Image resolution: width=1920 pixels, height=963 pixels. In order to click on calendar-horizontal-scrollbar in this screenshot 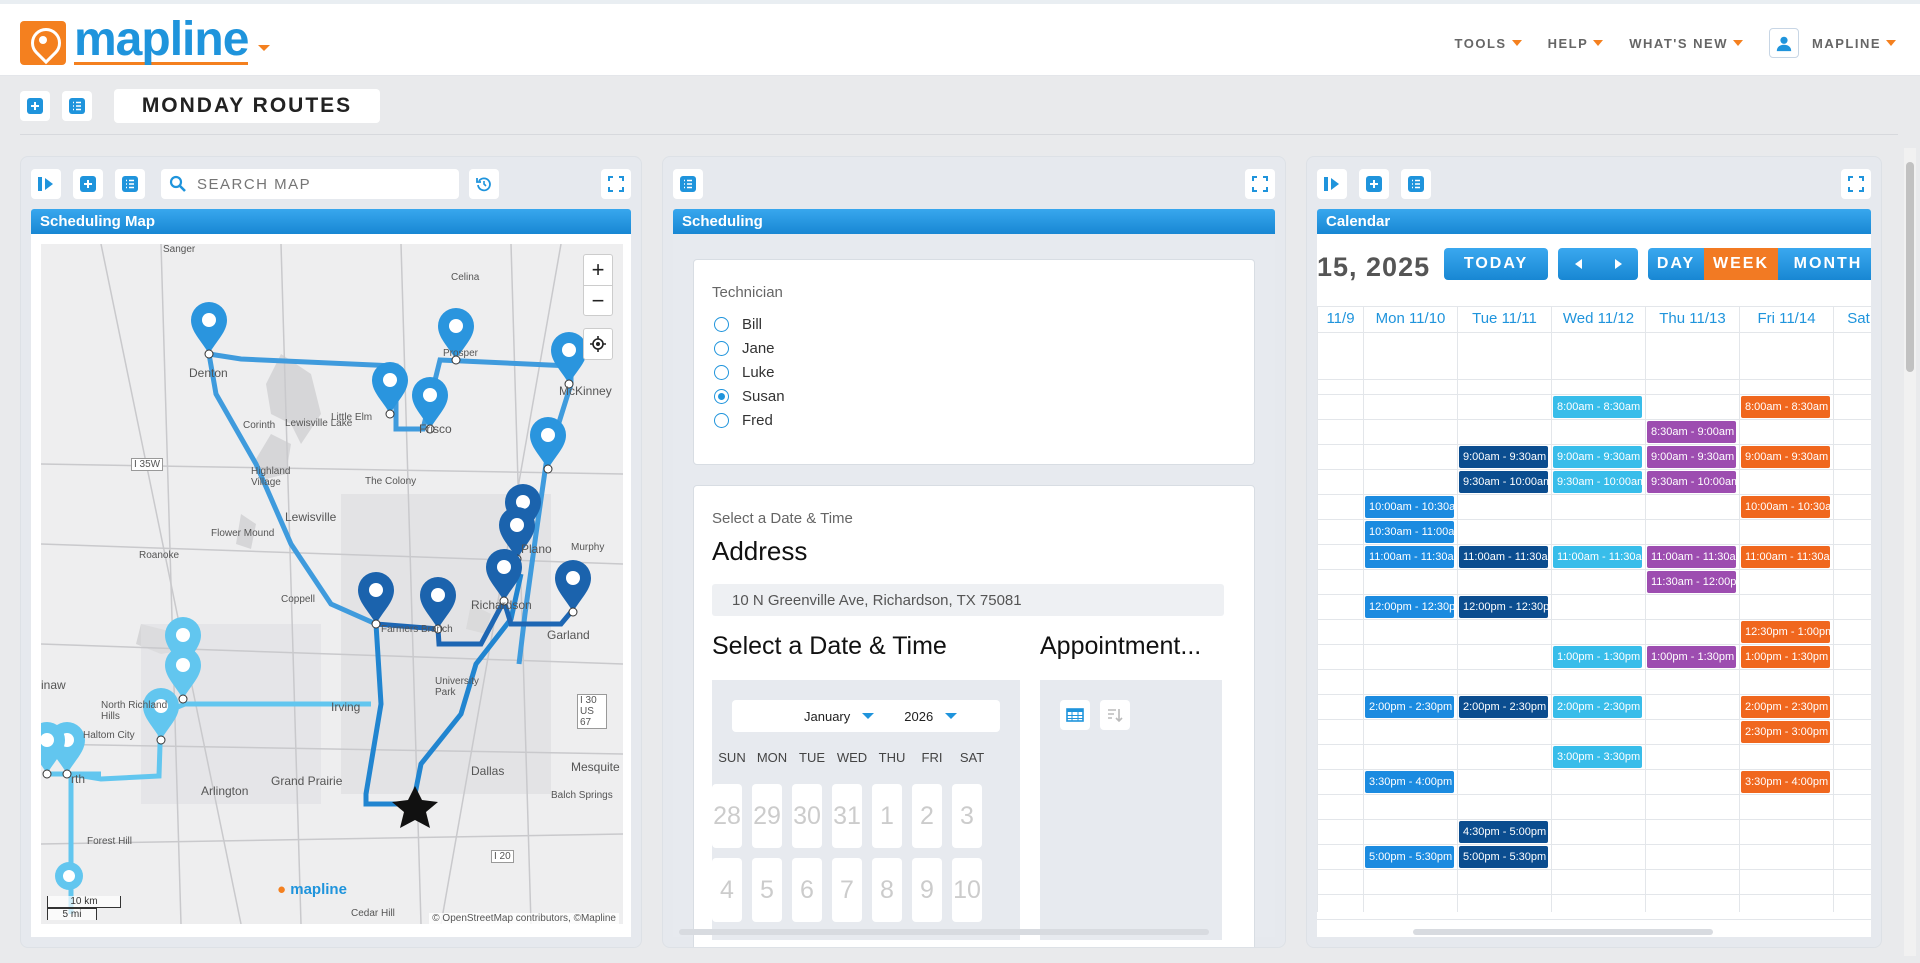, I will do `click(1563, 932)`.